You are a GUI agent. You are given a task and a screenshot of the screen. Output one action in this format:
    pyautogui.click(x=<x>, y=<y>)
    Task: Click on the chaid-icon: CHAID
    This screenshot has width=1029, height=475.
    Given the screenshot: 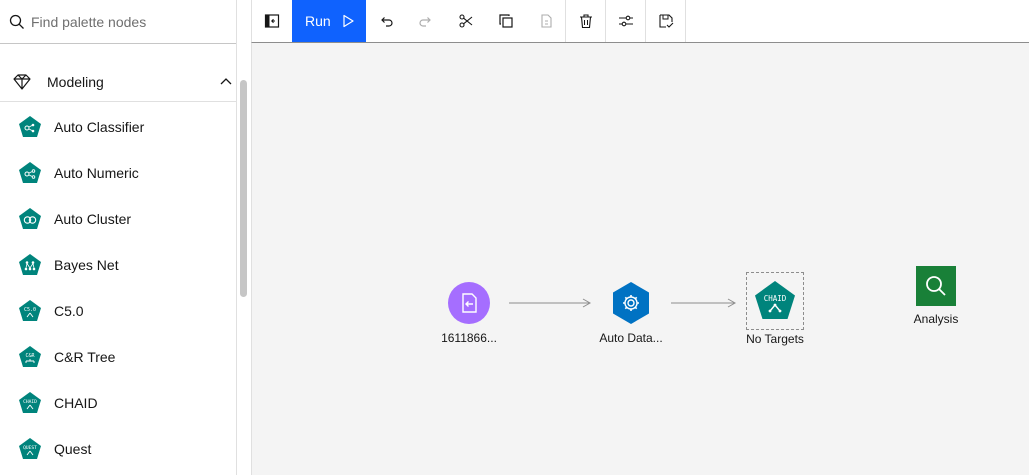 What is the action you would take?
    pyautogui.click(x=30, y=402)
    